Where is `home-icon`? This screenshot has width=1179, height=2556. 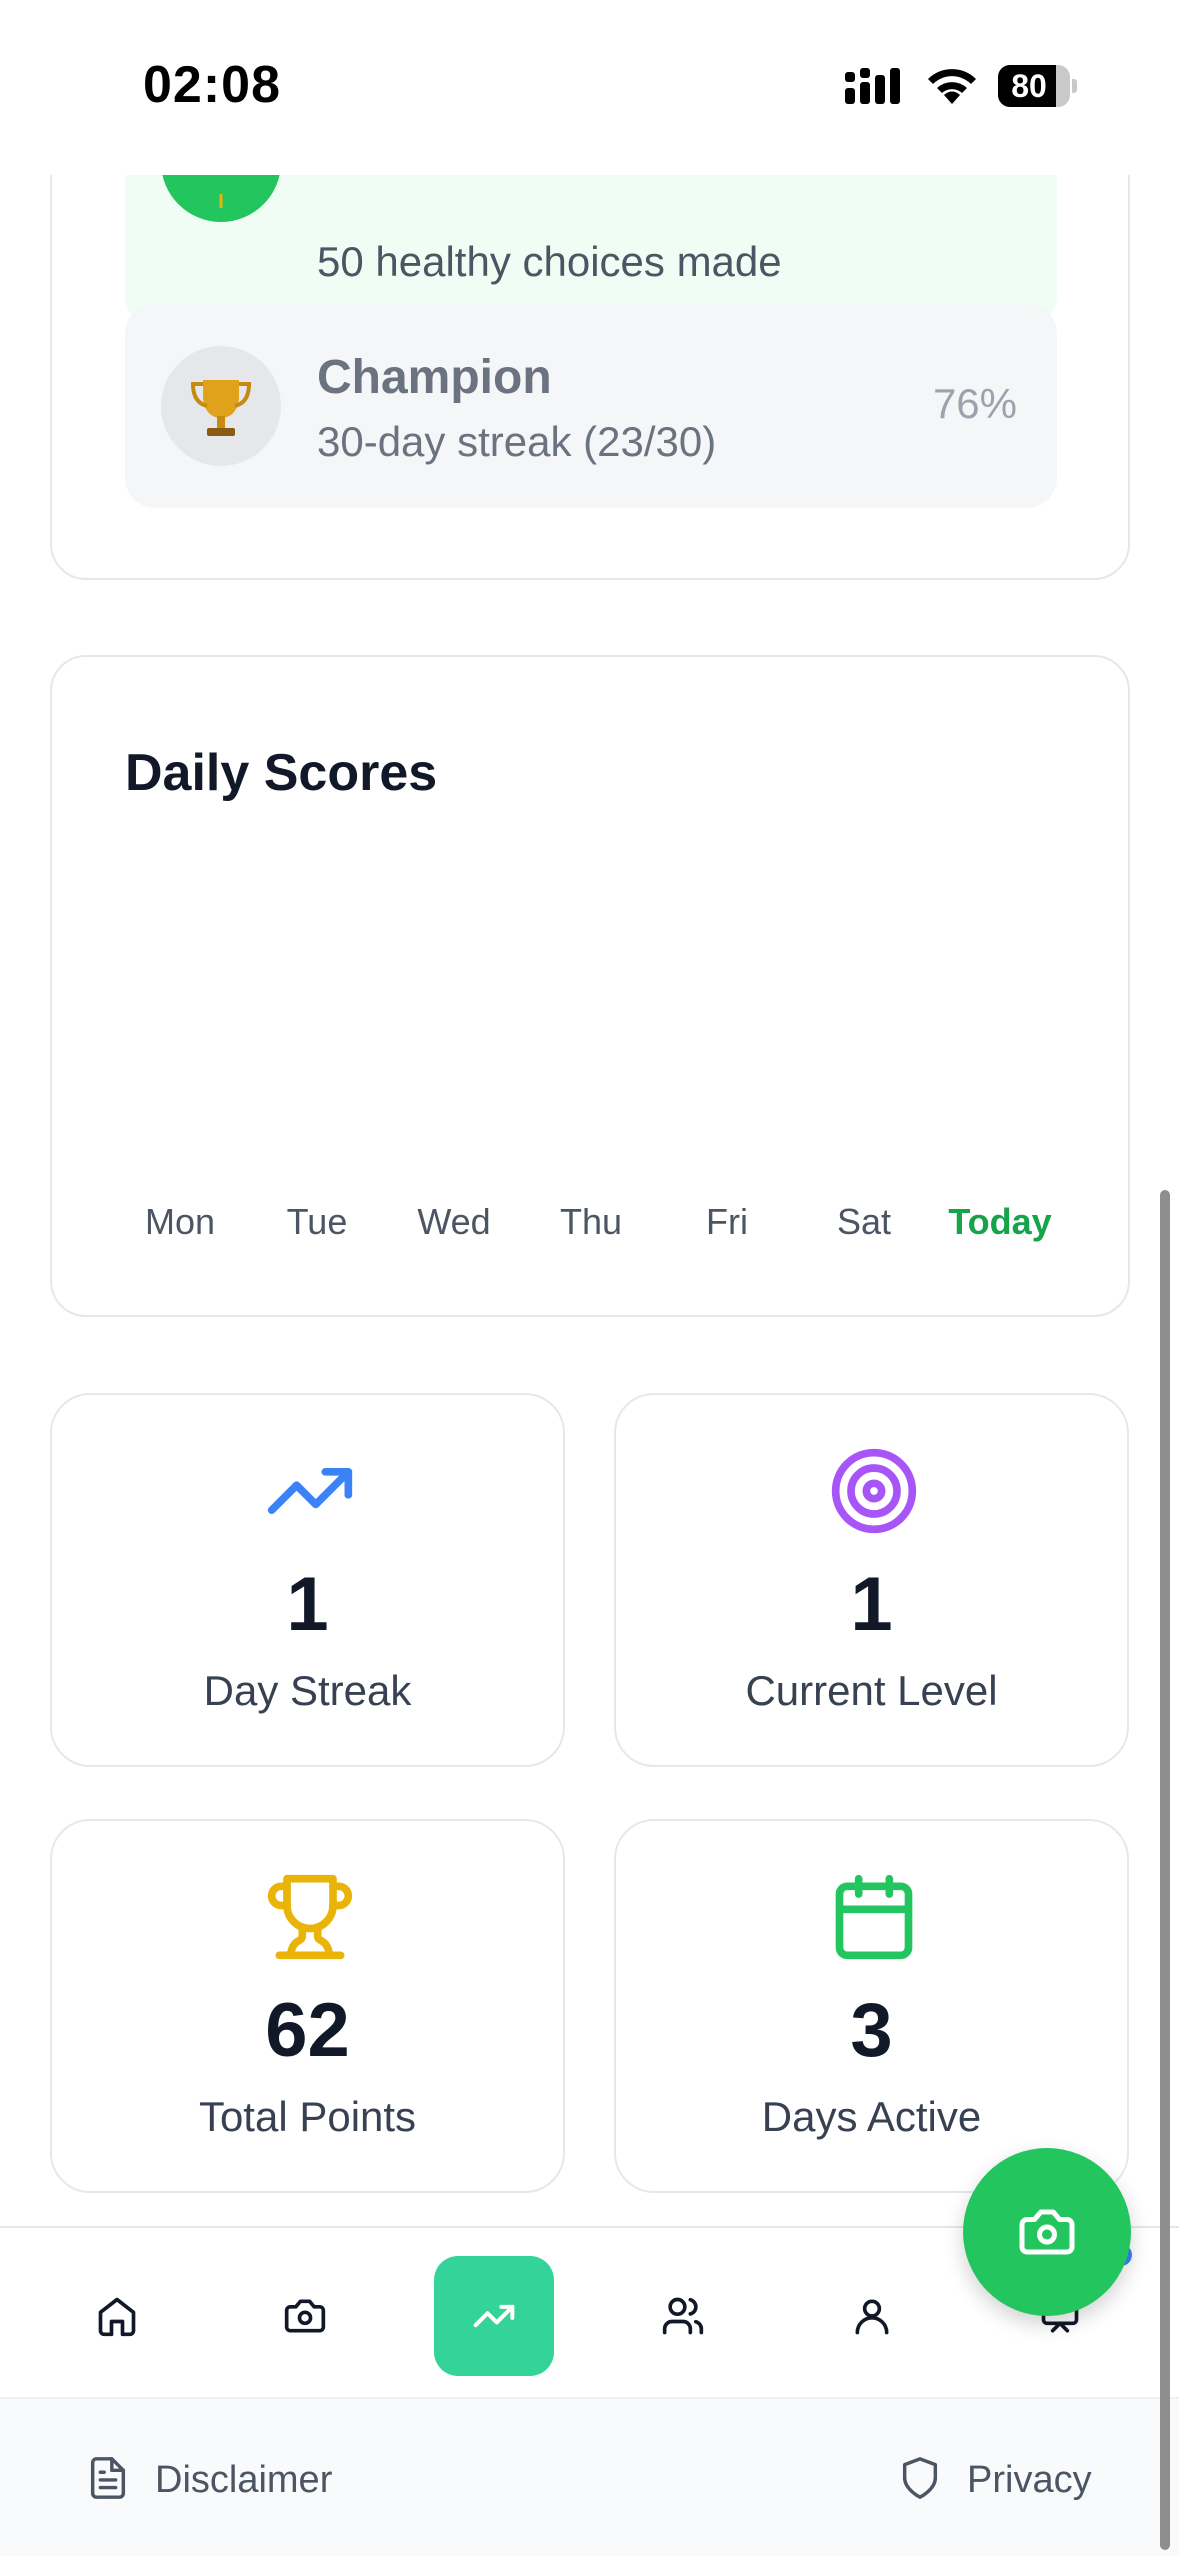
home-icon is located at coordinates (117, 2317).